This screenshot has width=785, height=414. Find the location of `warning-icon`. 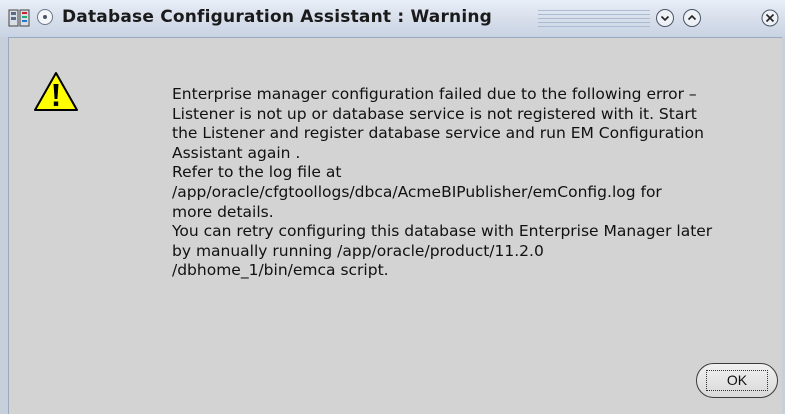

warning-icon is located at coordinates (56, 92).